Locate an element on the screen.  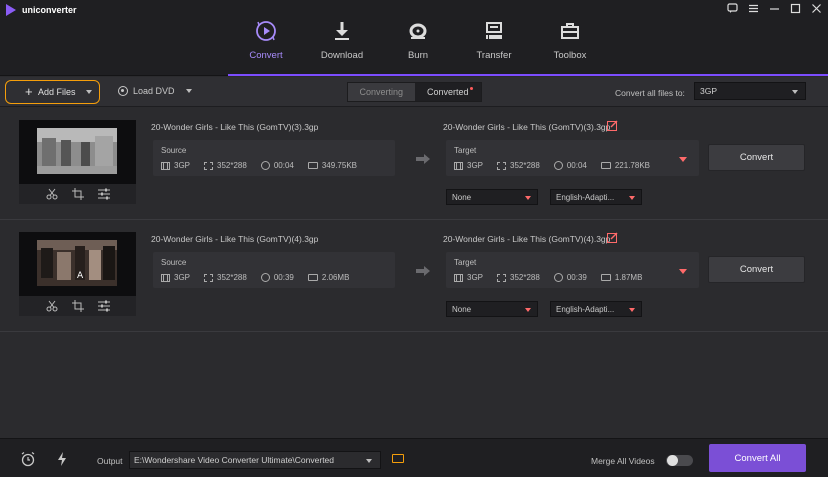
thumbnail-card is located at coordinates (77, 162).